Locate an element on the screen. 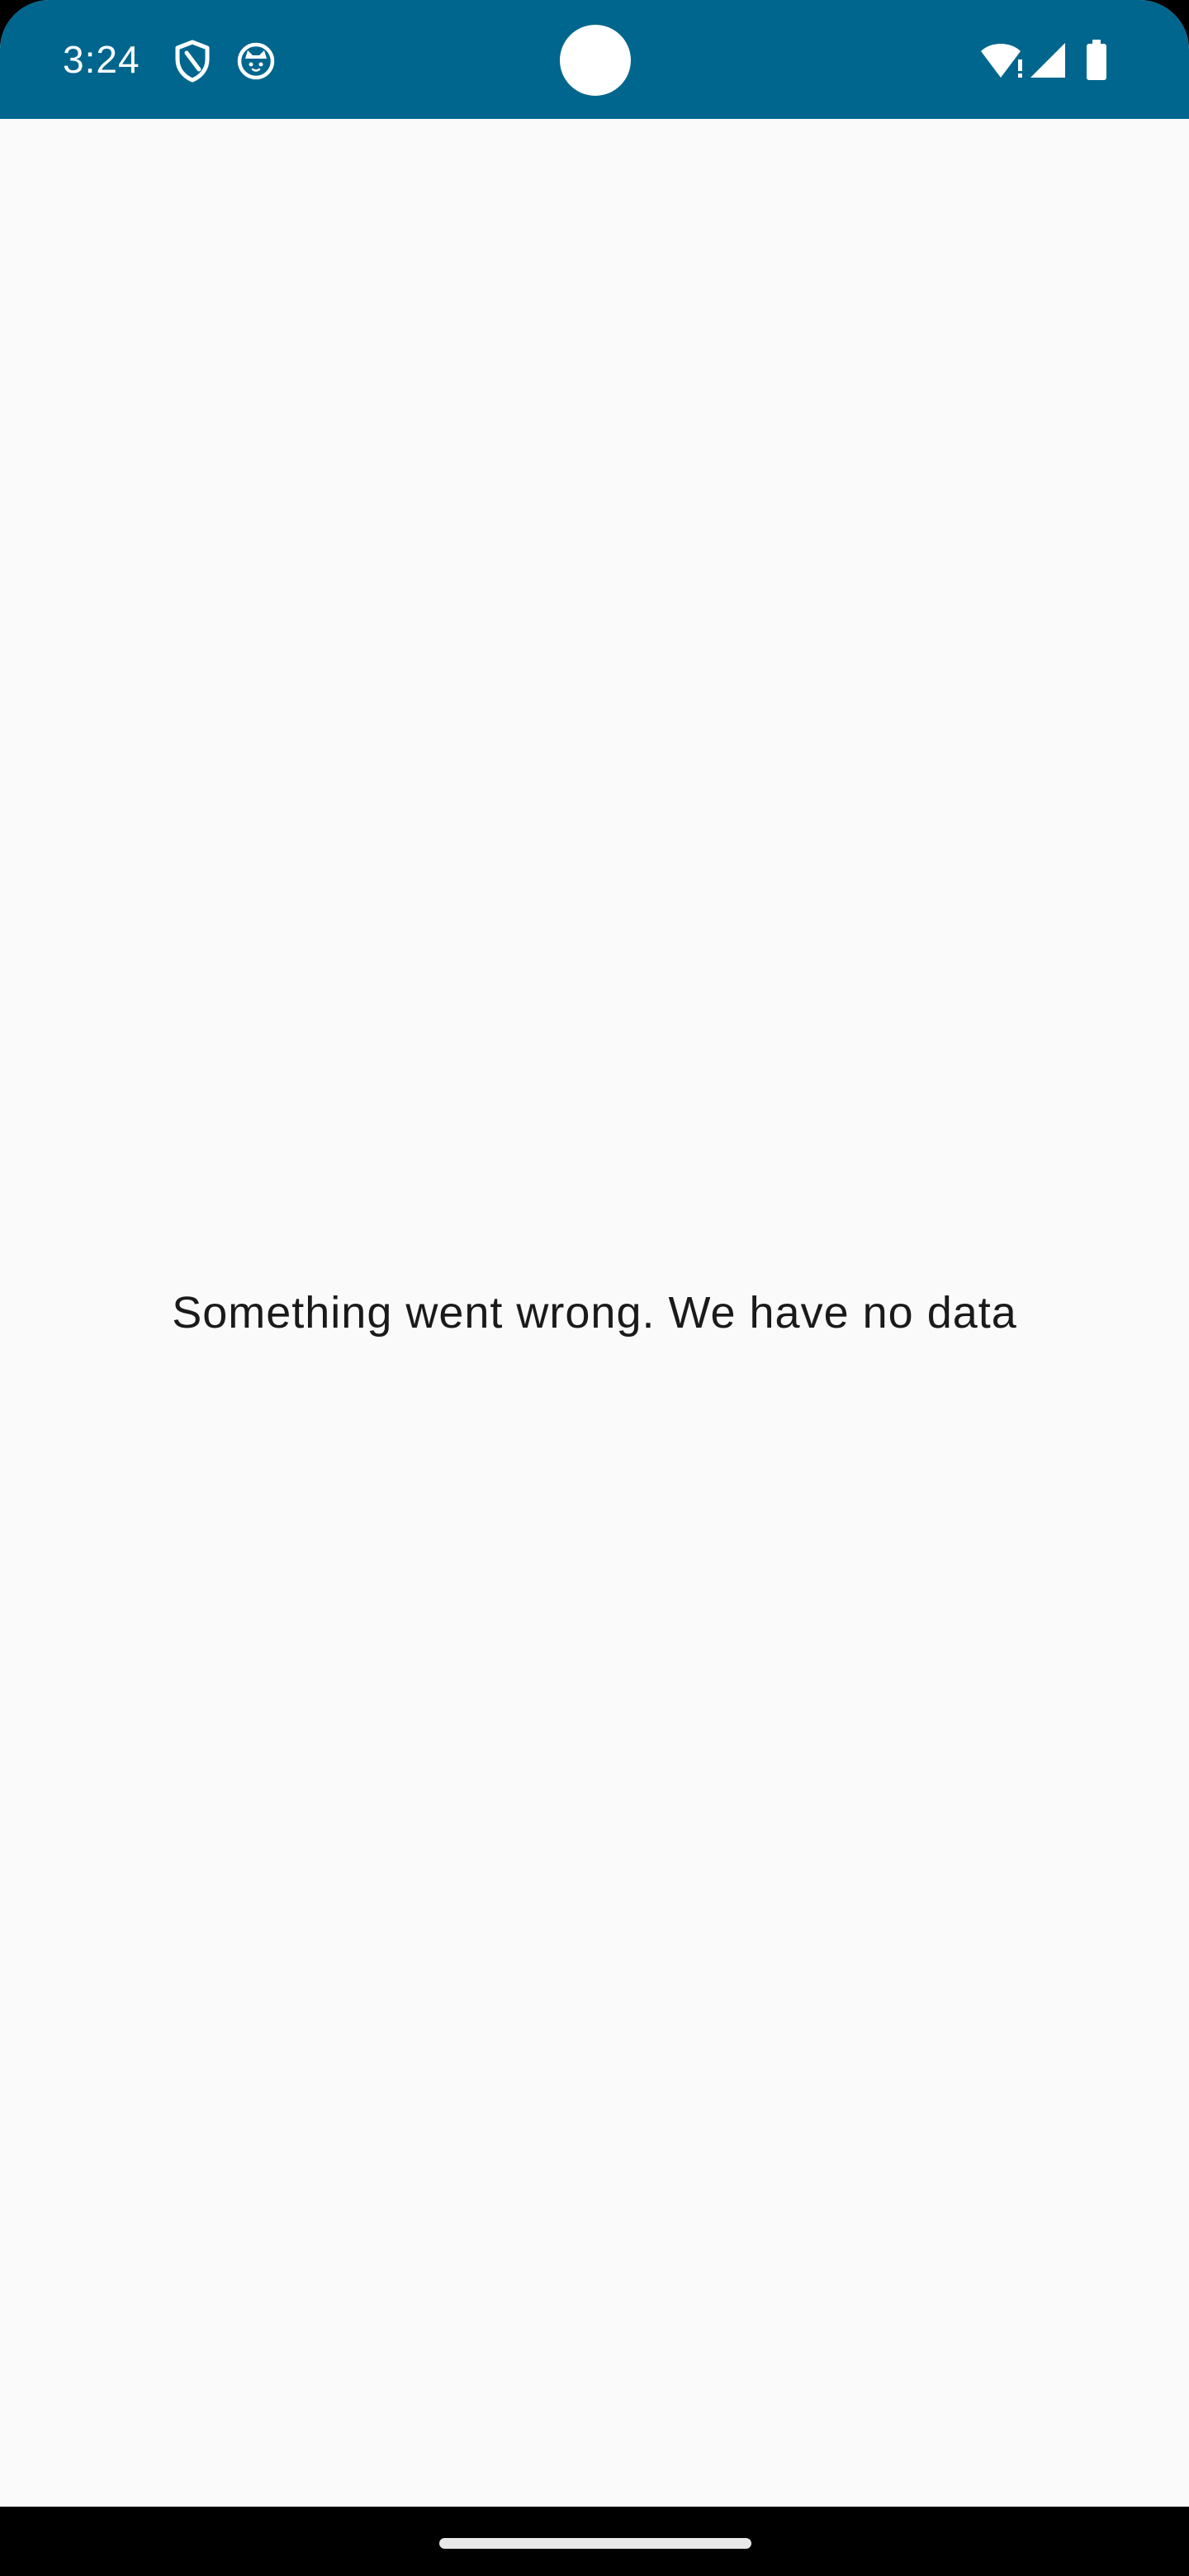  battery-icon is located at coordinates (1096, 60).